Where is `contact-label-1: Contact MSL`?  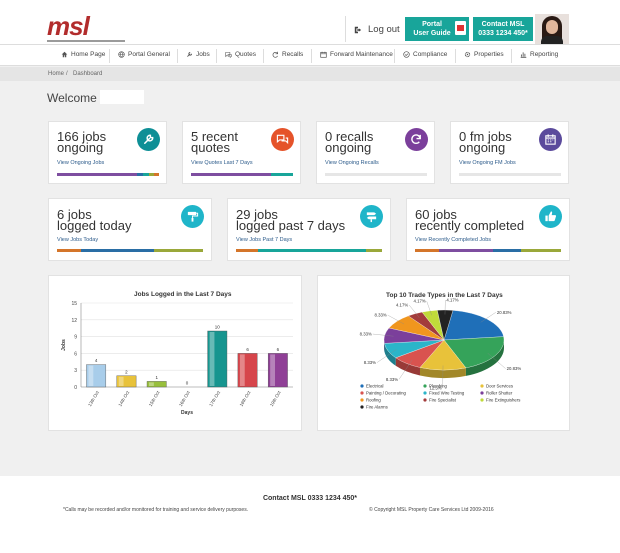 contact-label-1: Contact MSL is located at coordinates (503, 24).